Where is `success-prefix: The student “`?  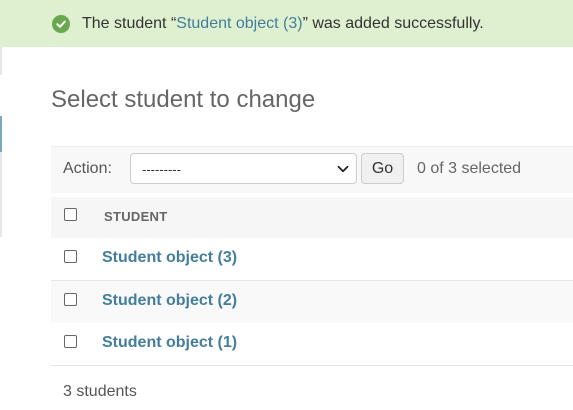
success-prefix: The student “ is located at coordinates (129, 23).